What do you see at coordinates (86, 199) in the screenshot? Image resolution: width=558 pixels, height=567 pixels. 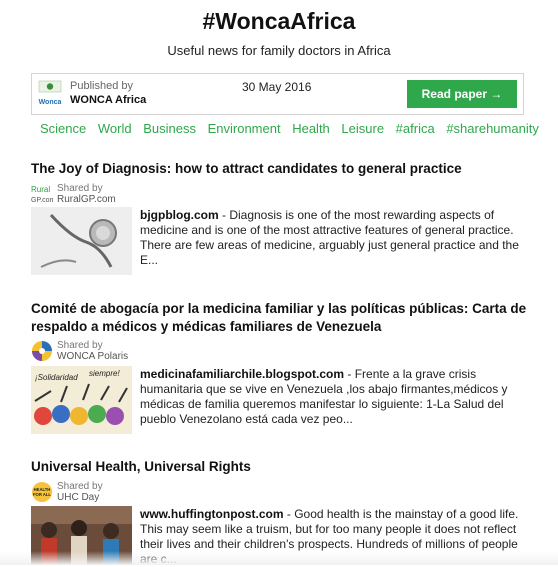 I see `shared-by-name: RuralGP.com` at bounding box center [86, 199].